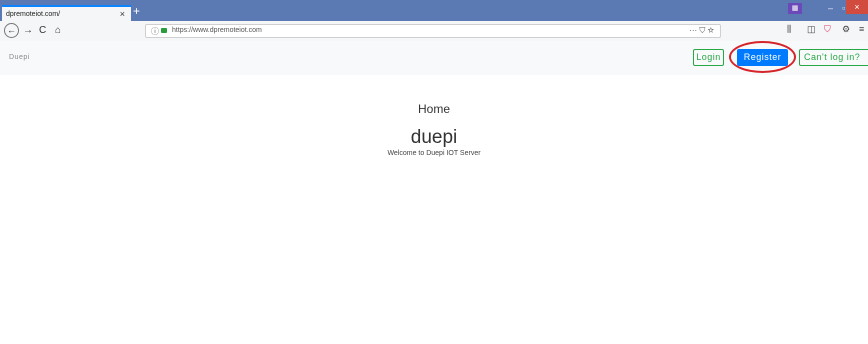 The image size is (868, 344). I want to click on page-title: Home, so click(433, 109).